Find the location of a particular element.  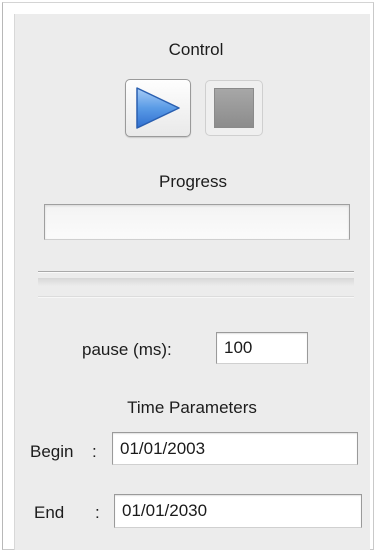

begin-label: Begin is located at coordinates (52, 451).